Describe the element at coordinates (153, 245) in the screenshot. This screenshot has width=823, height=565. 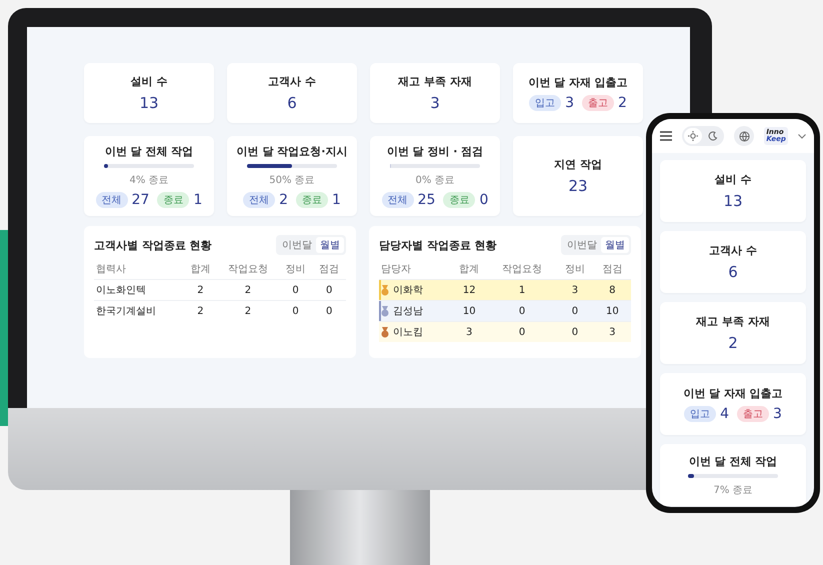
I see `table-title: 고객사별 작업종료 현황` at that location.